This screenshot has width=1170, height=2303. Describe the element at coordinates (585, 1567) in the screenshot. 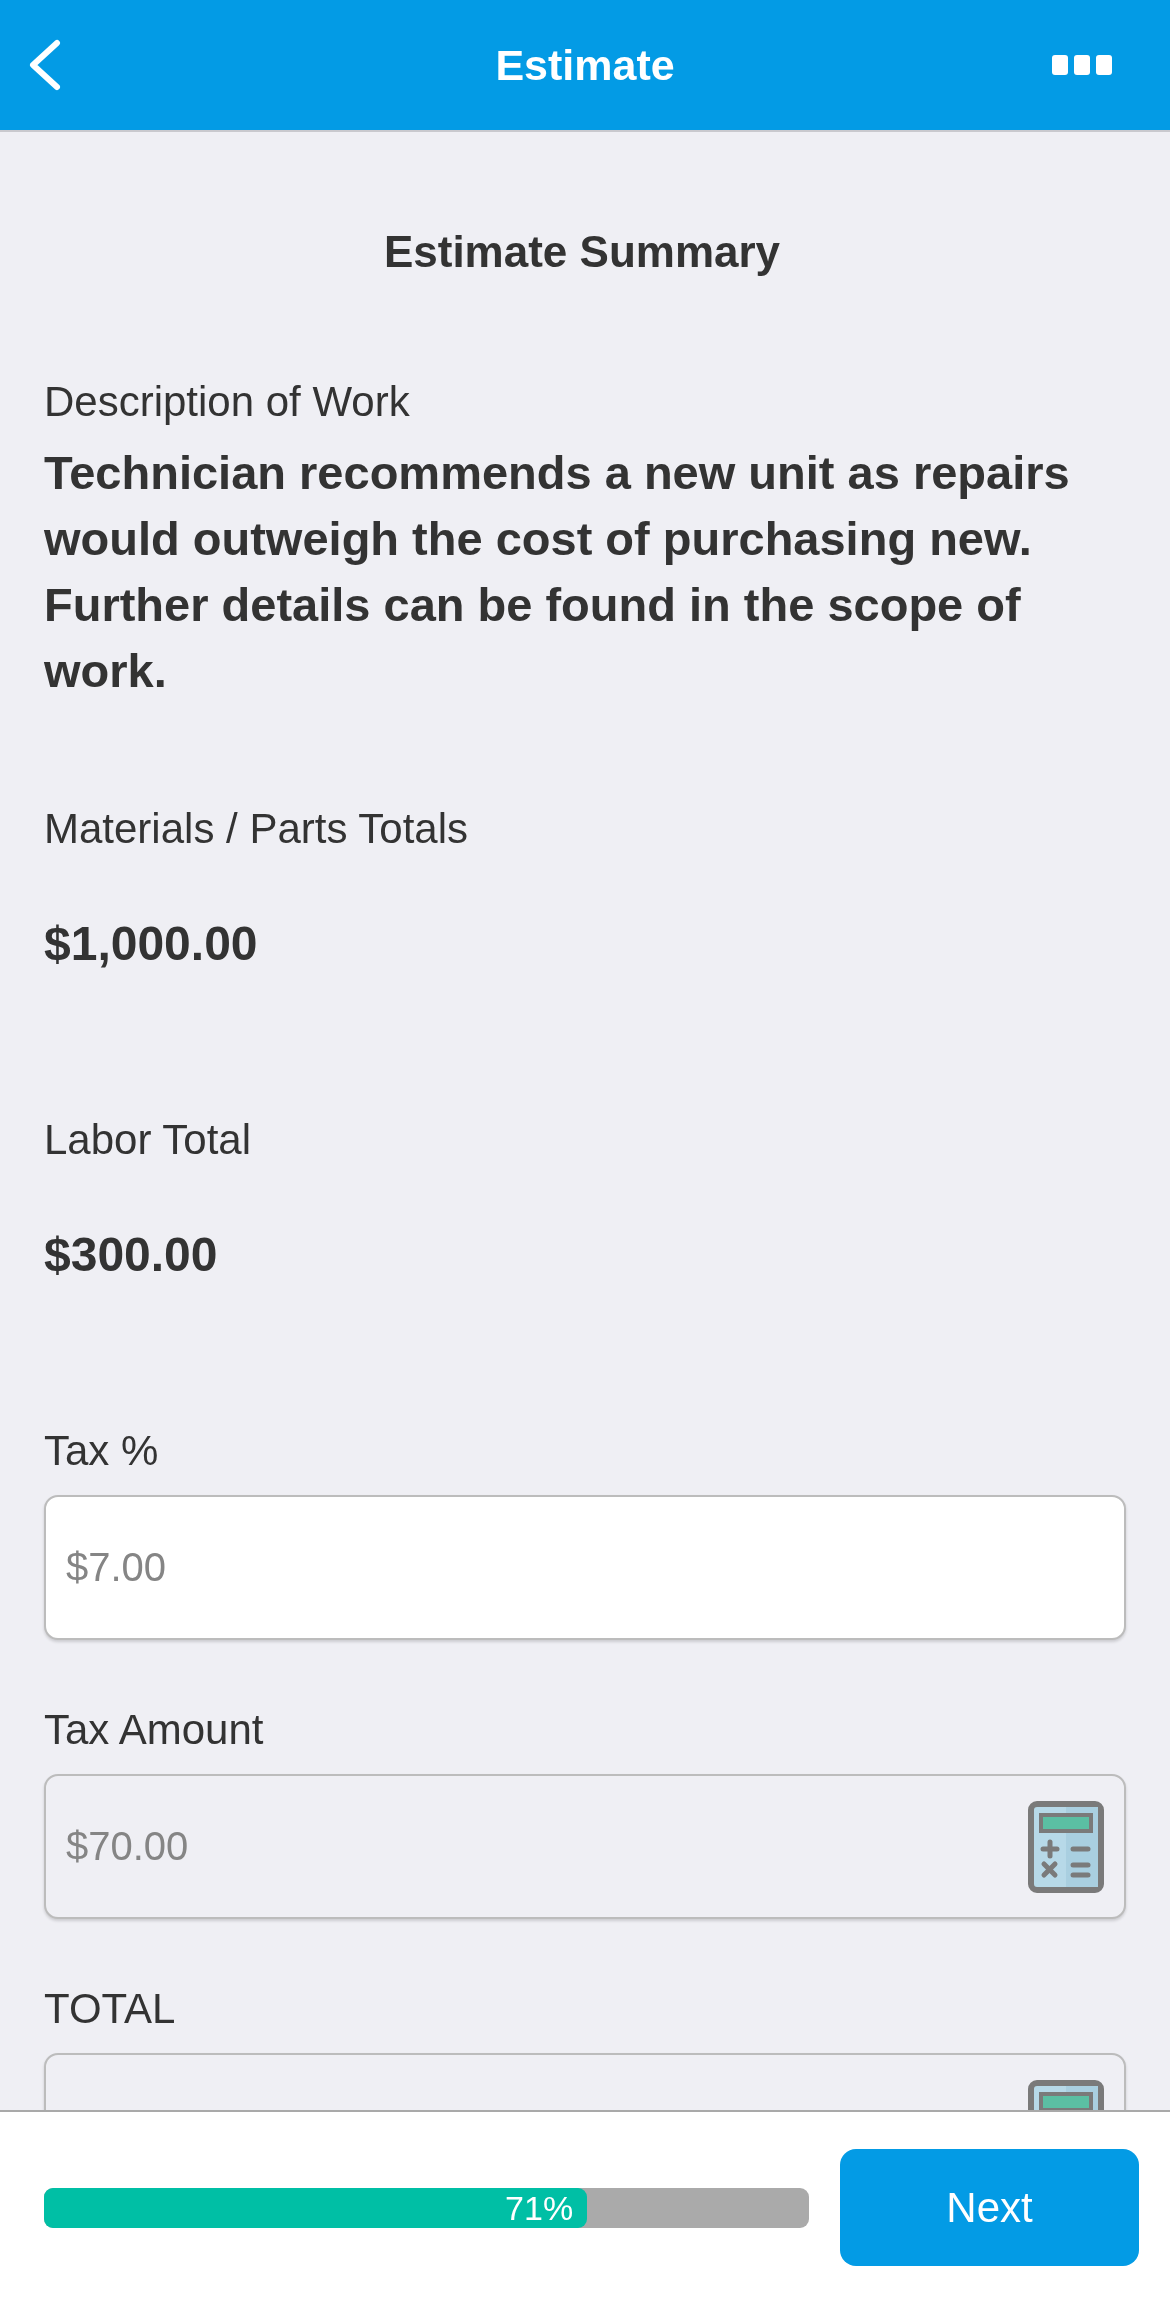

I see `input-field: $7.00` at that location.